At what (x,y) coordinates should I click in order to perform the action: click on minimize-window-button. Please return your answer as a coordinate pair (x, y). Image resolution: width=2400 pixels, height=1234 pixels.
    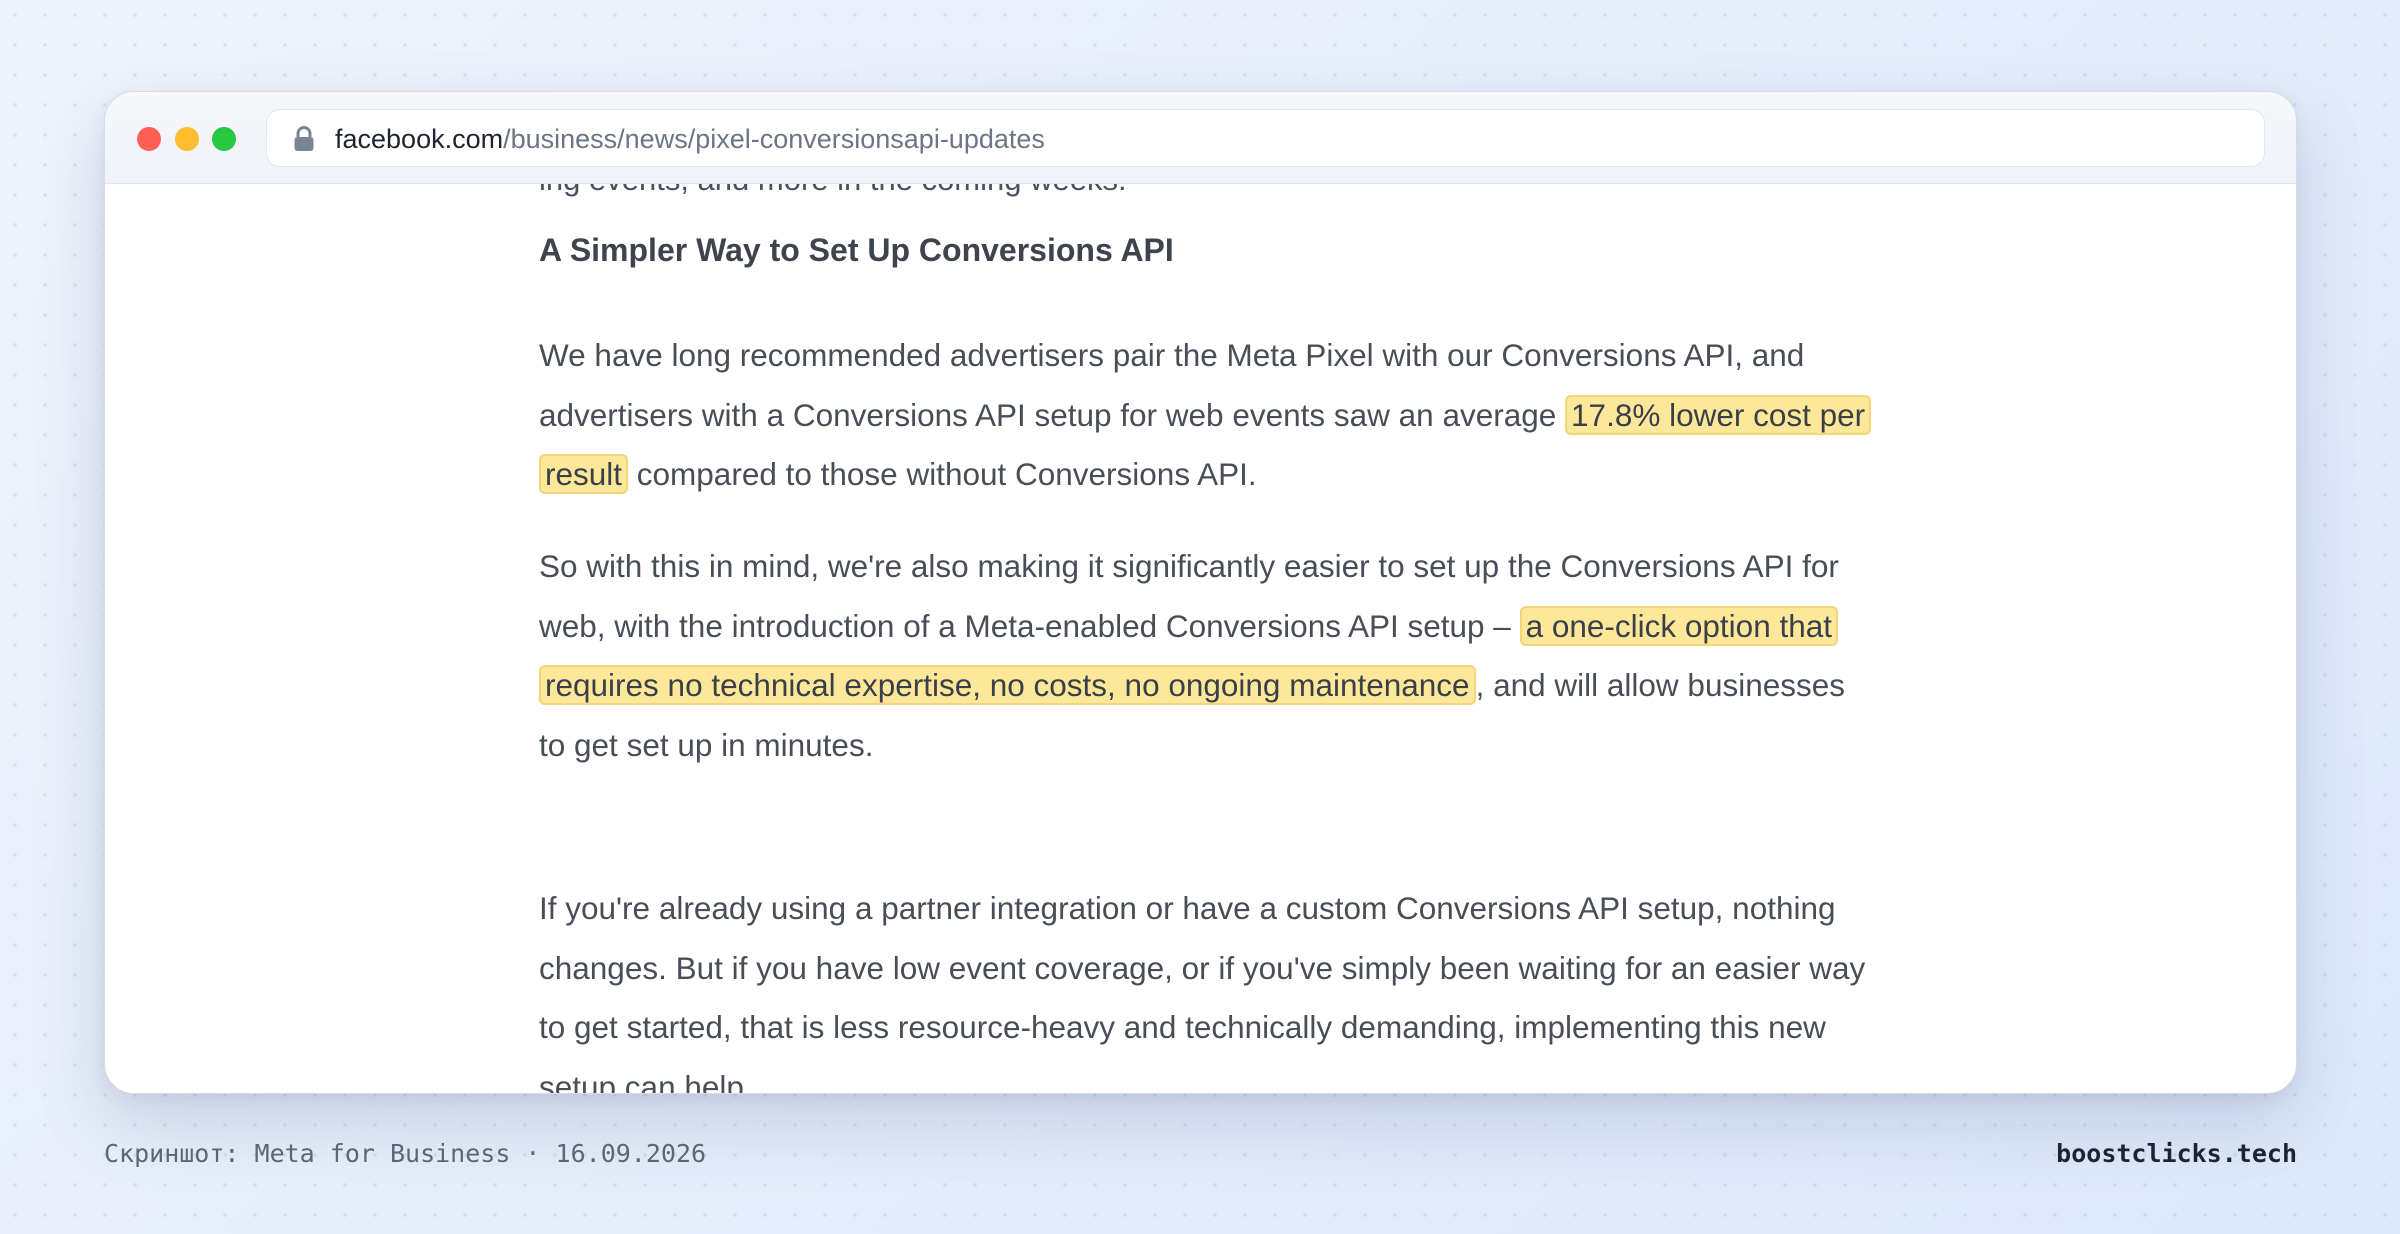
    Looking at the image, I should click on (187, 139).